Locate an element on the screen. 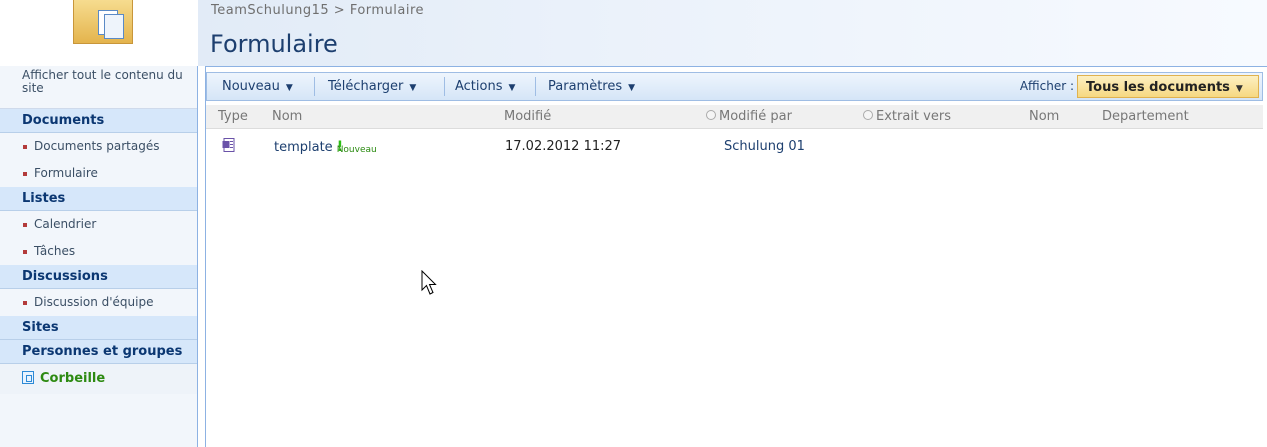 Image resolution: width=1267 pixels, height=447 pixels. column-header-name: Nom is located at coordinates (287, 116).